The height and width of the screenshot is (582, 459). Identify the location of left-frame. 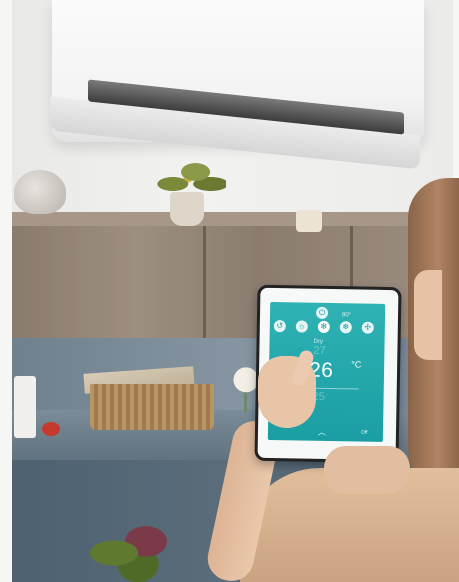
(6, 291).